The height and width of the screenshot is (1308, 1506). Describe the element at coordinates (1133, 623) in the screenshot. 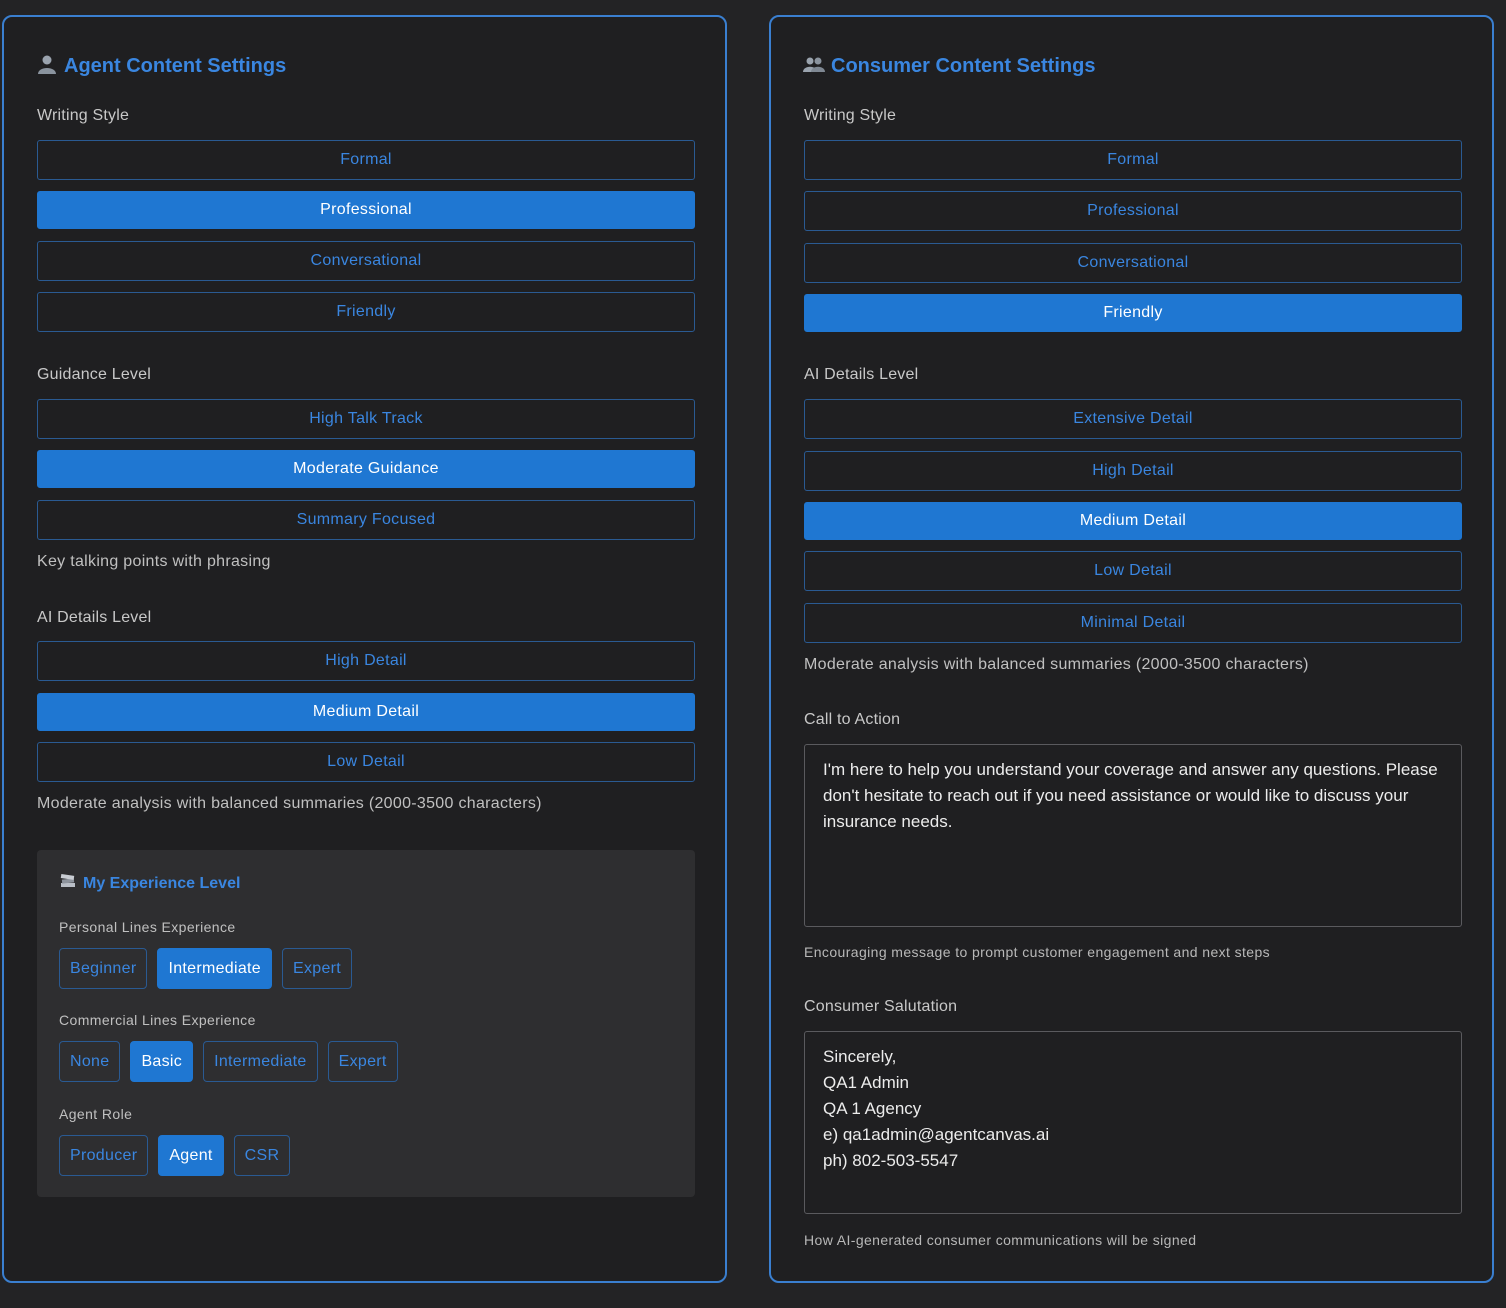

I see `consumer-ai-details-option-minimal: Minimal Detail` at that location.